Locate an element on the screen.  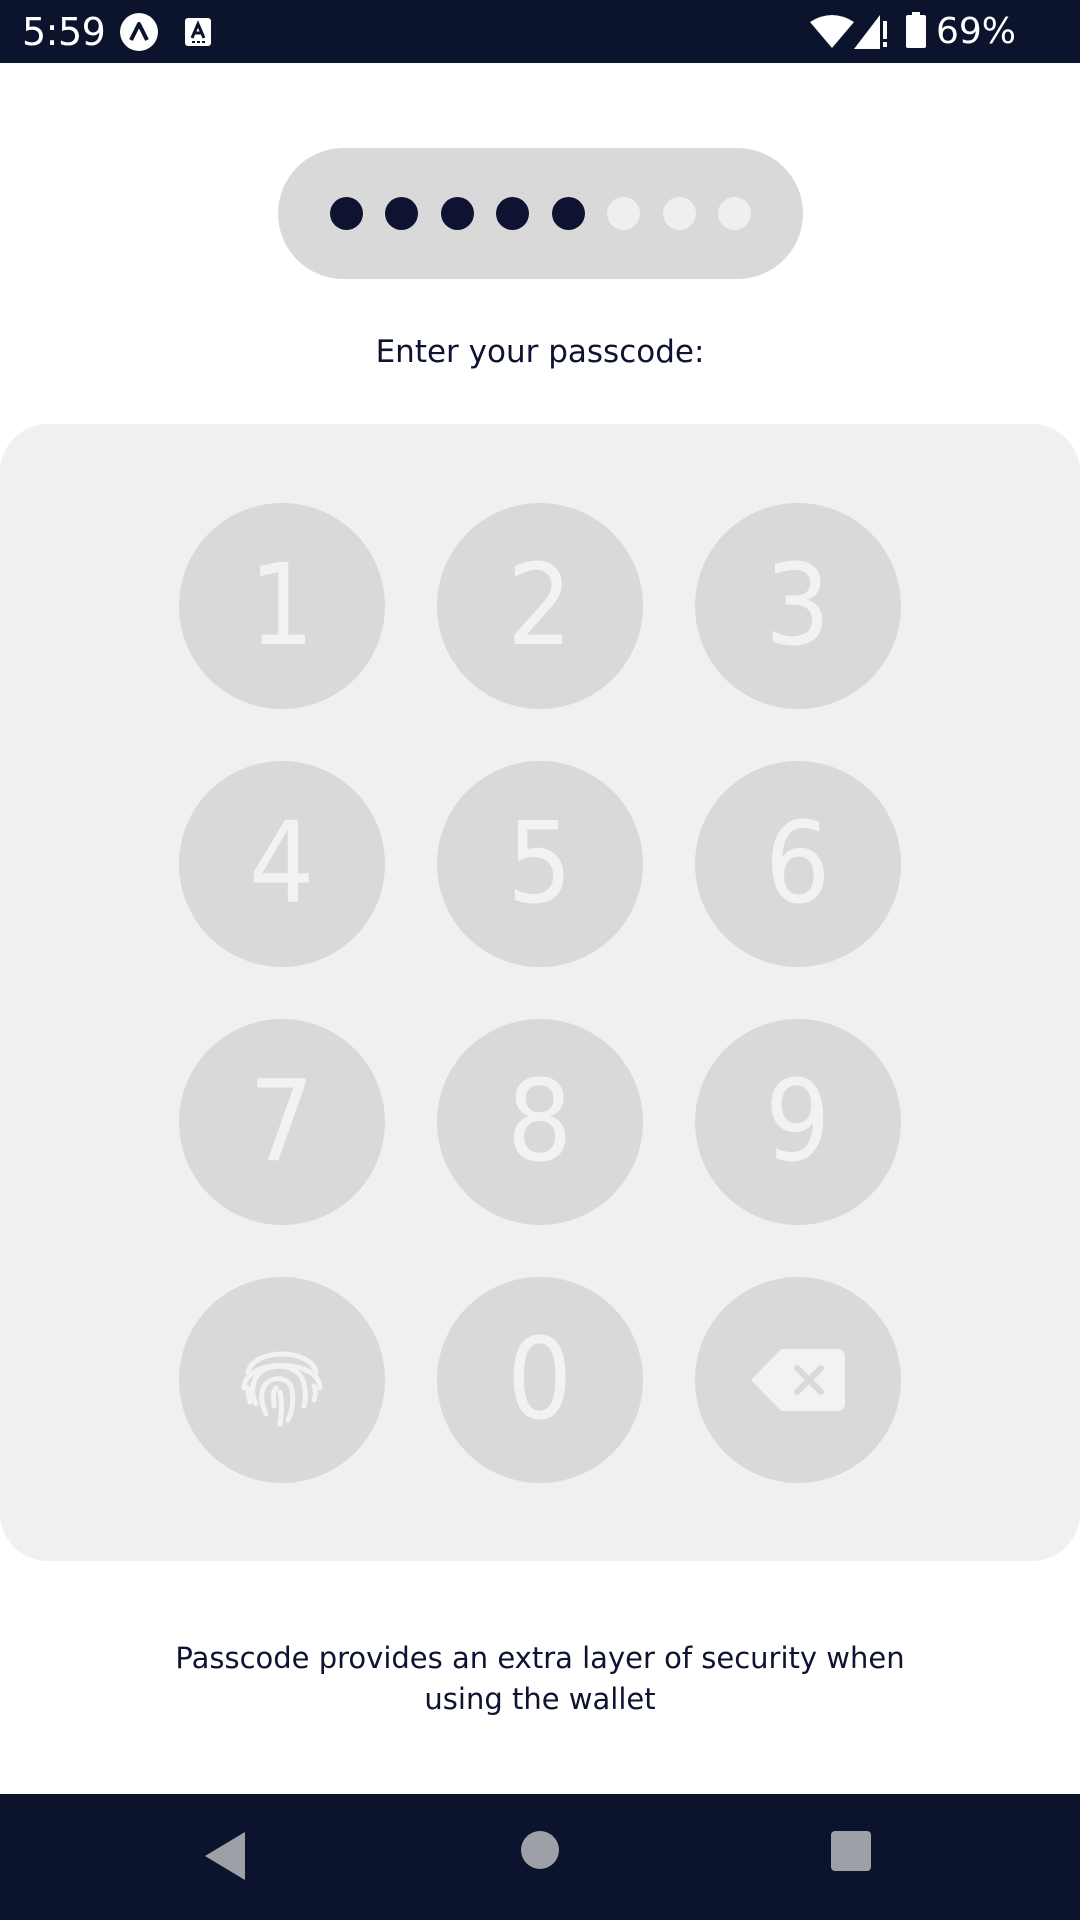
key-7: 7 is located at coordinates (282, 1122).